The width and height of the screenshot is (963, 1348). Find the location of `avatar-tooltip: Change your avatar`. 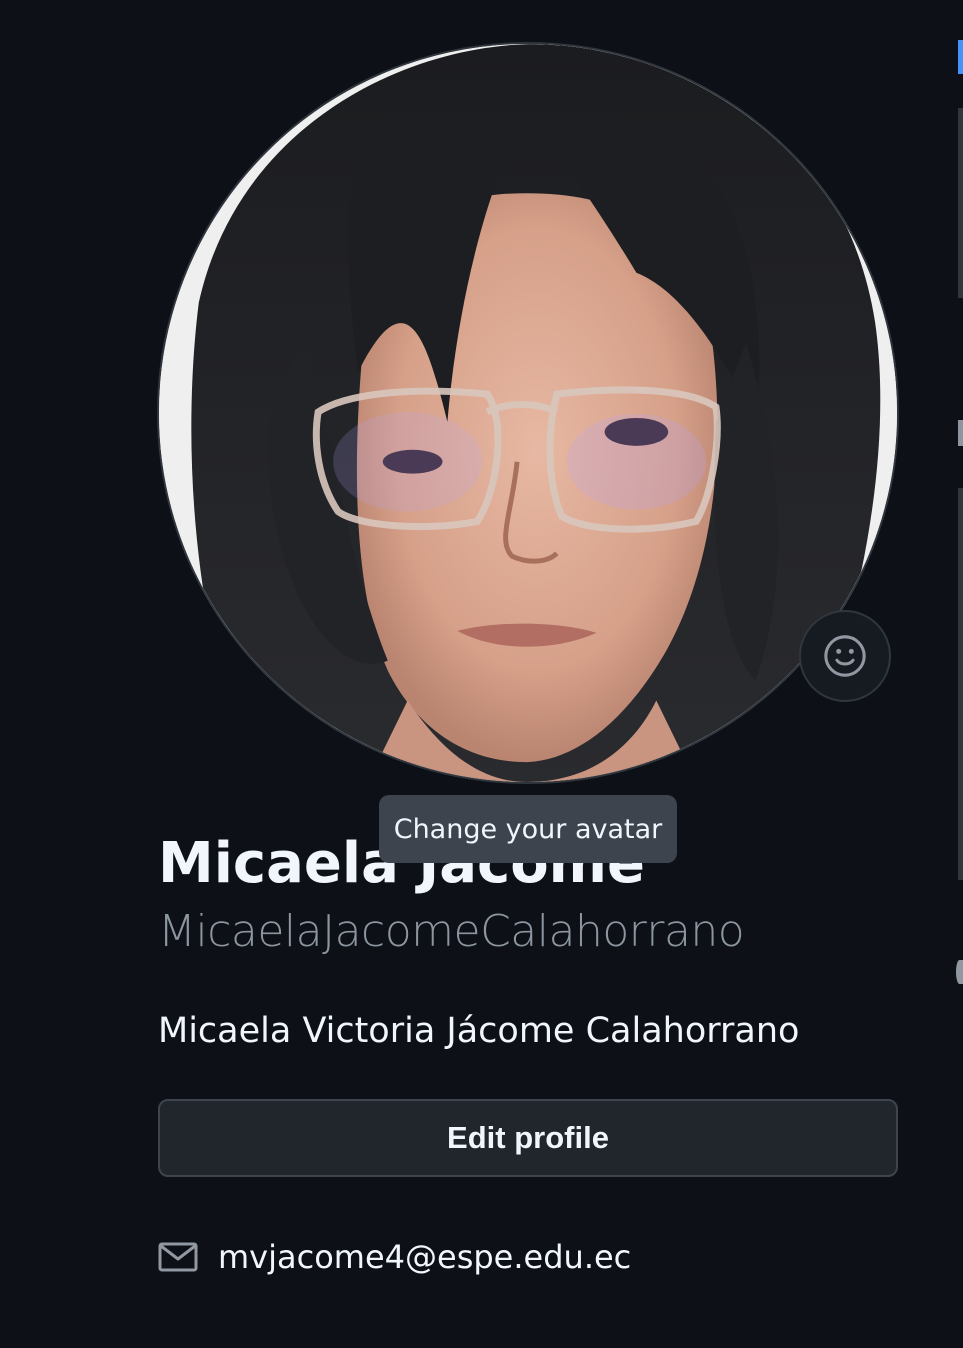

avatar-tooltip: Change your avatar is located at coordinates (528, 829).